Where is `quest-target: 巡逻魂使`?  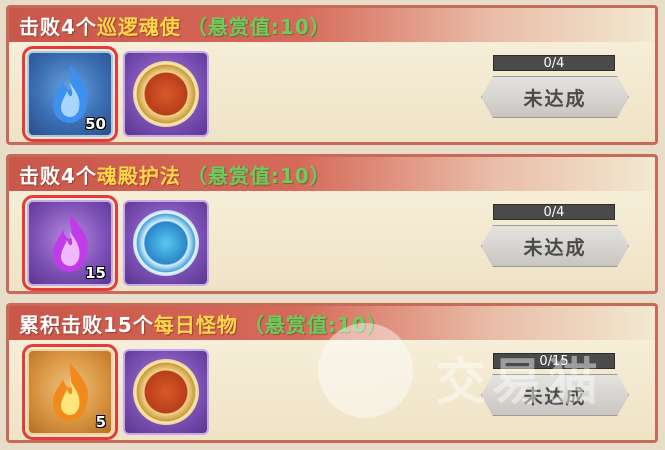 quest-target: 巡逻魂使 is located at coordinates (138, 26).